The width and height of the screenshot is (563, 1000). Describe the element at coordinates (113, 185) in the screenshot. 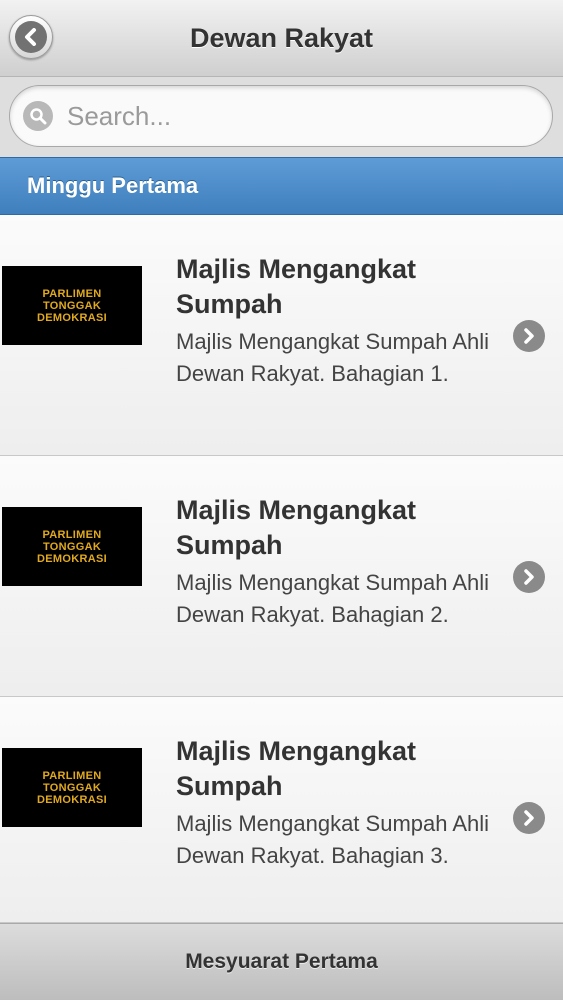

I see `section-title: Minggu Pertama` at that location.